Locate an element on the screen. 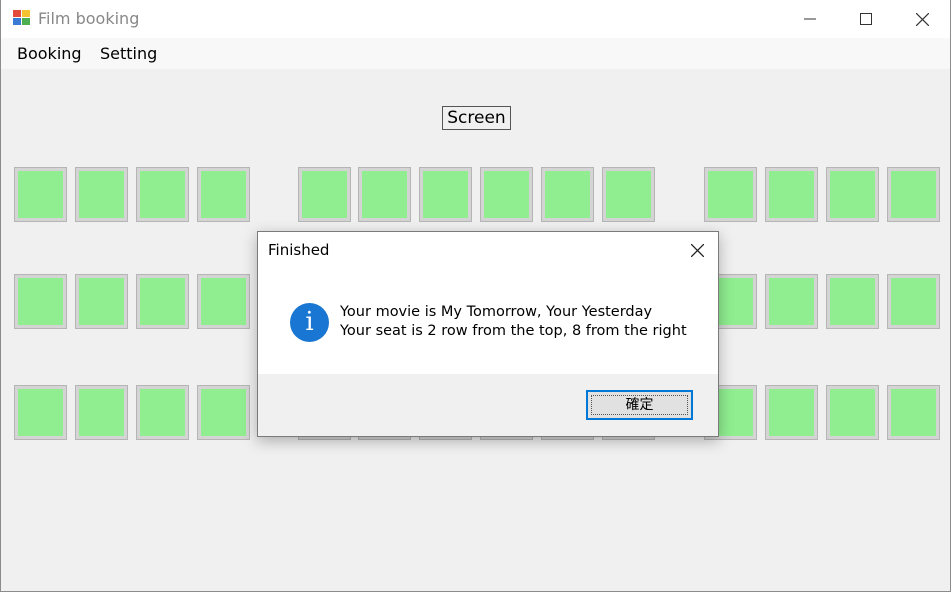  minimize-button is located at coordinates (810, 19).